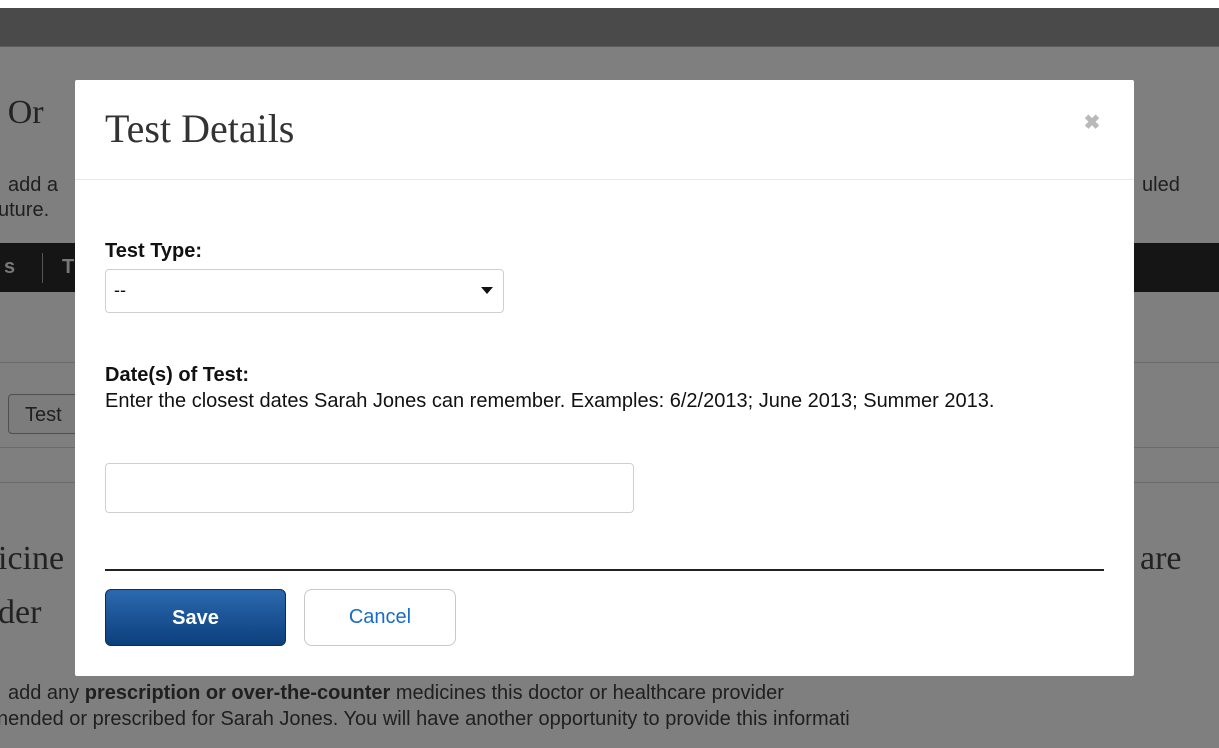  I want to click on description-emphasis: prescription or over-the-counter, so click(237, 693).